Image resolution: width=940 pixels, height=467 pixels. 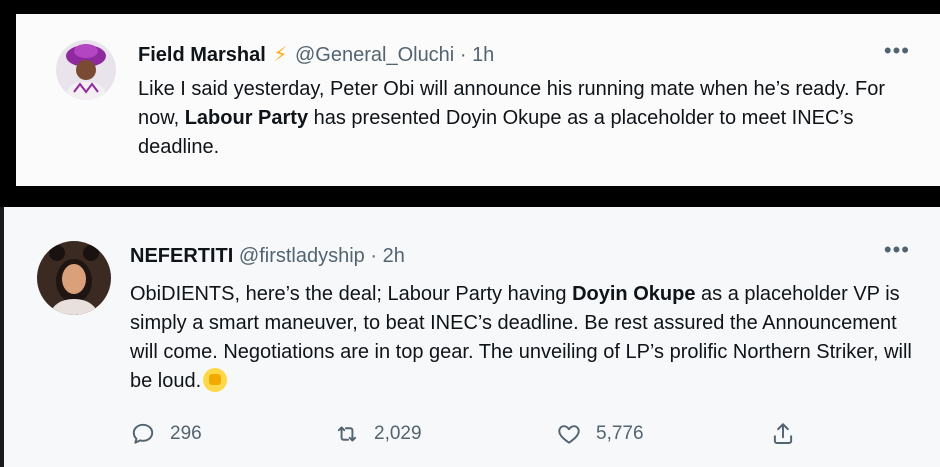 I want to click on raised-fist-emoji-icon, so click(x=215, y=380).